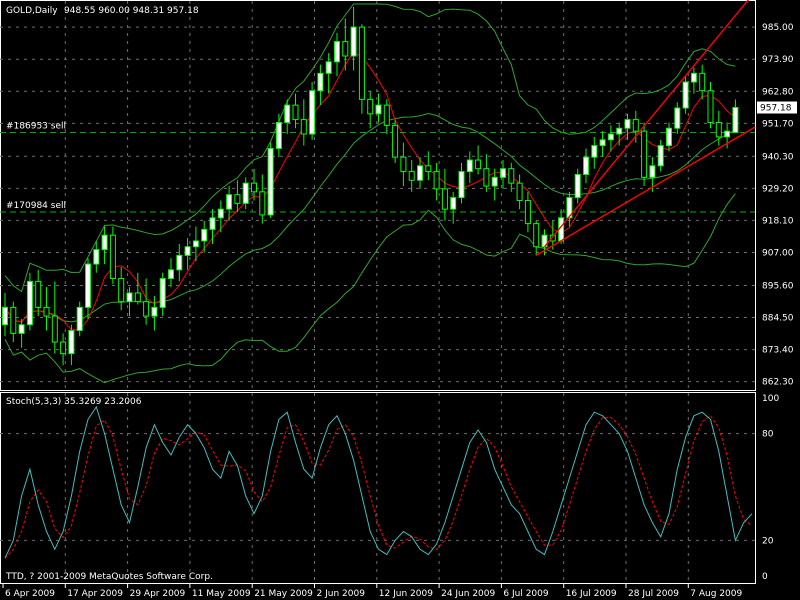 This screenshot has height=600, width=800. What do you see at coordinates (778, 189) in the screenshot?
I see `price-tick-label: 929.20` at bounding box center [778, 189].